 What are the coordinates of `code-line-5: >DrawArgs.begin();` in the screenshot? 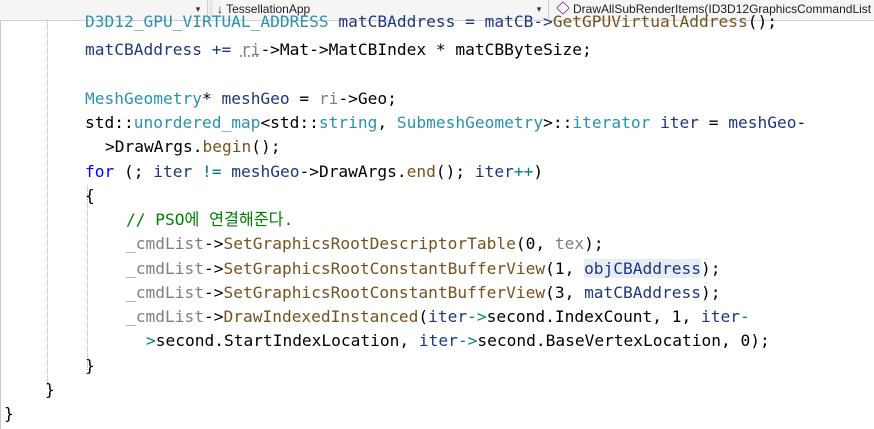 It's located at (193, 146).